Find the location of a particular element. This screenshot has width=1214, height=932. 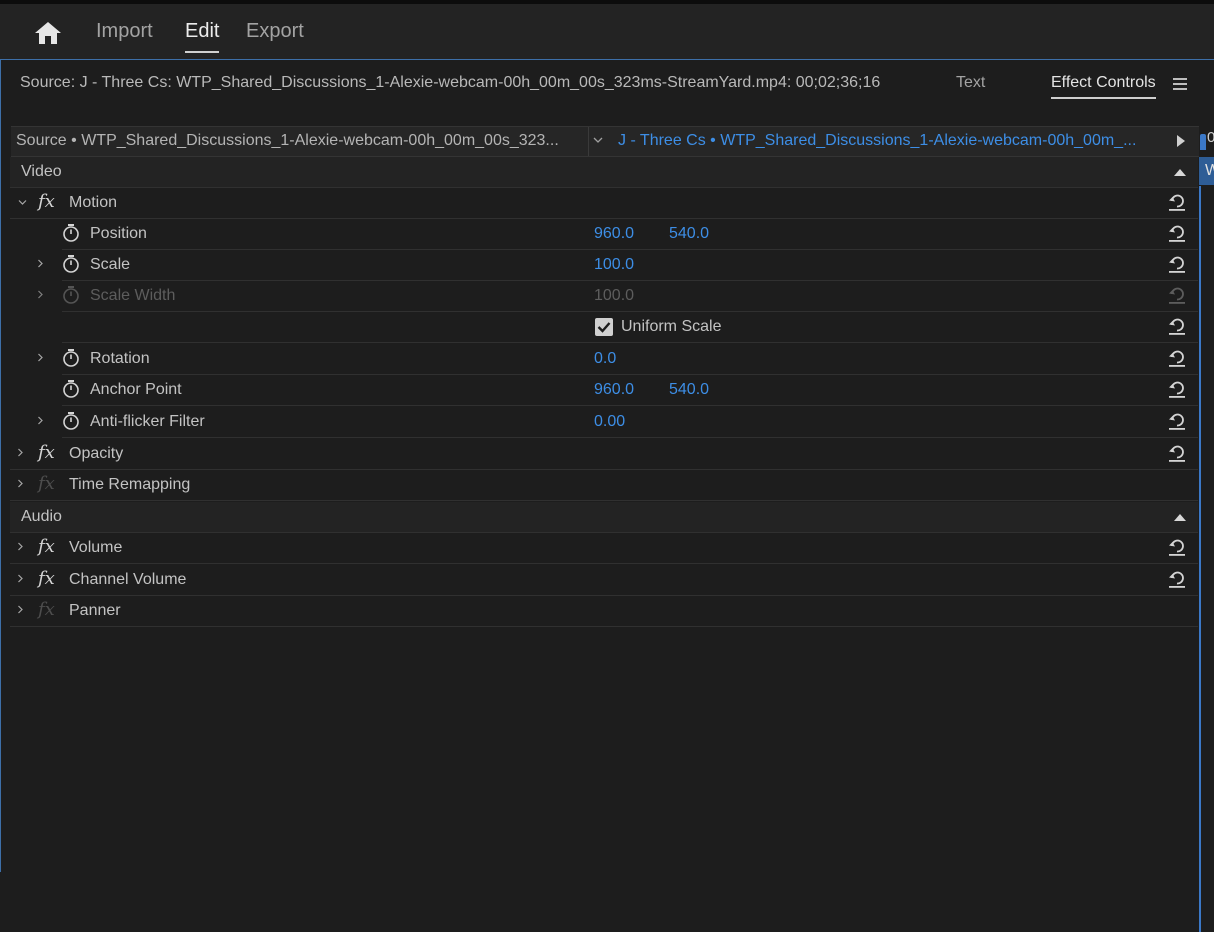

uniform-scale-checkbox is located at coordinates (604, 327).